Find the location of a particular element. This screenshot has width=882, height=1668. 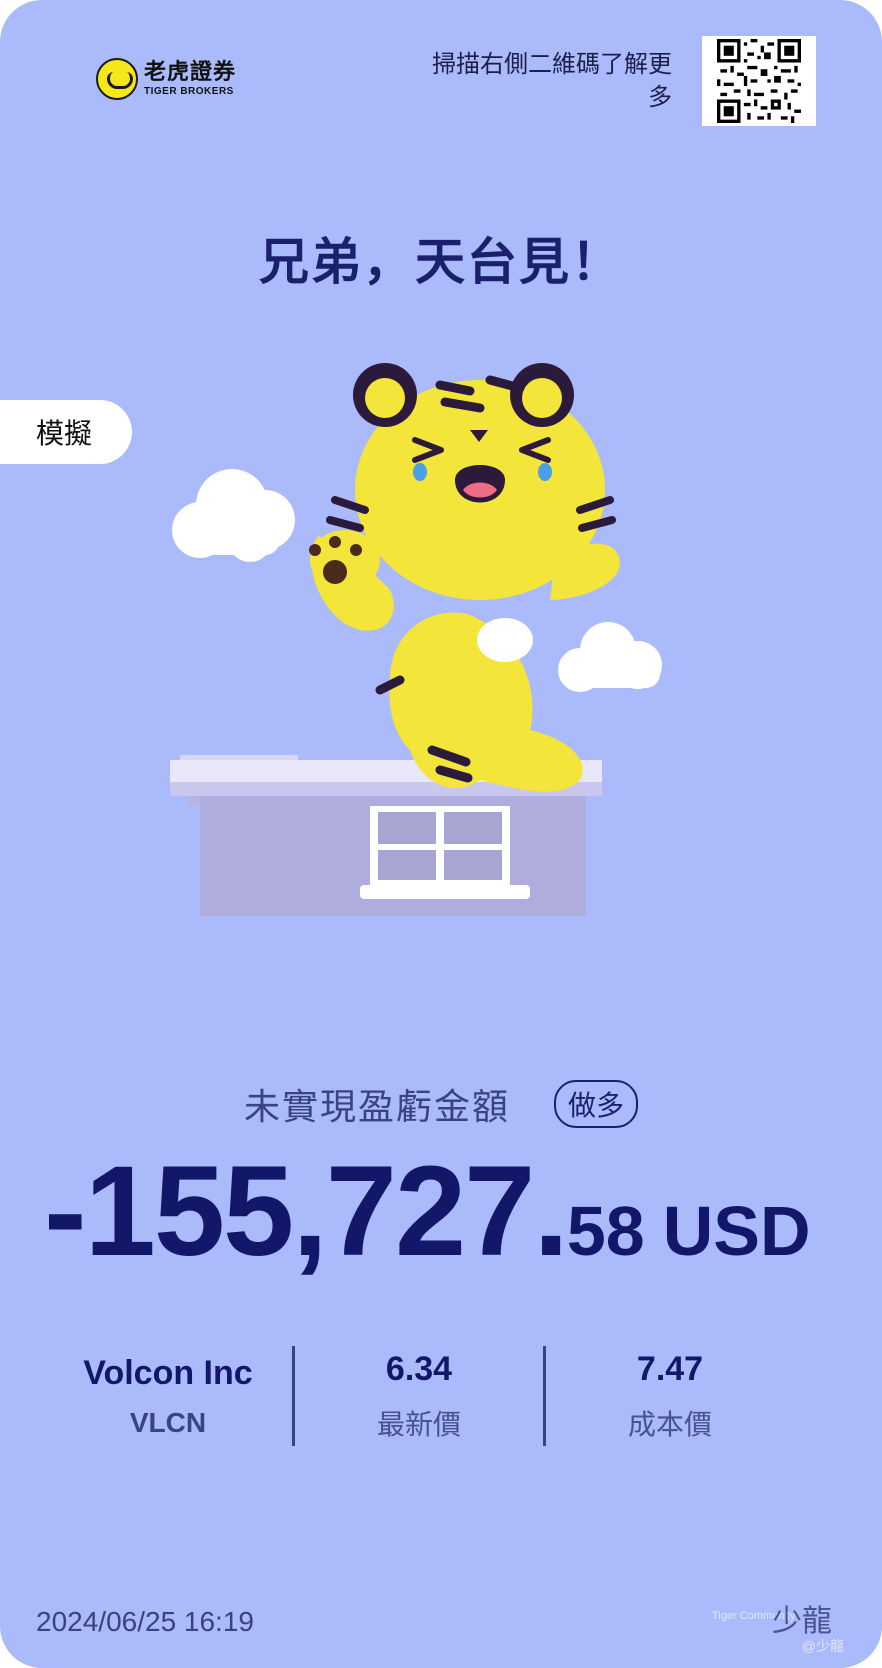

company-name: Volcon Inc is located at coordinates (168, 1372).